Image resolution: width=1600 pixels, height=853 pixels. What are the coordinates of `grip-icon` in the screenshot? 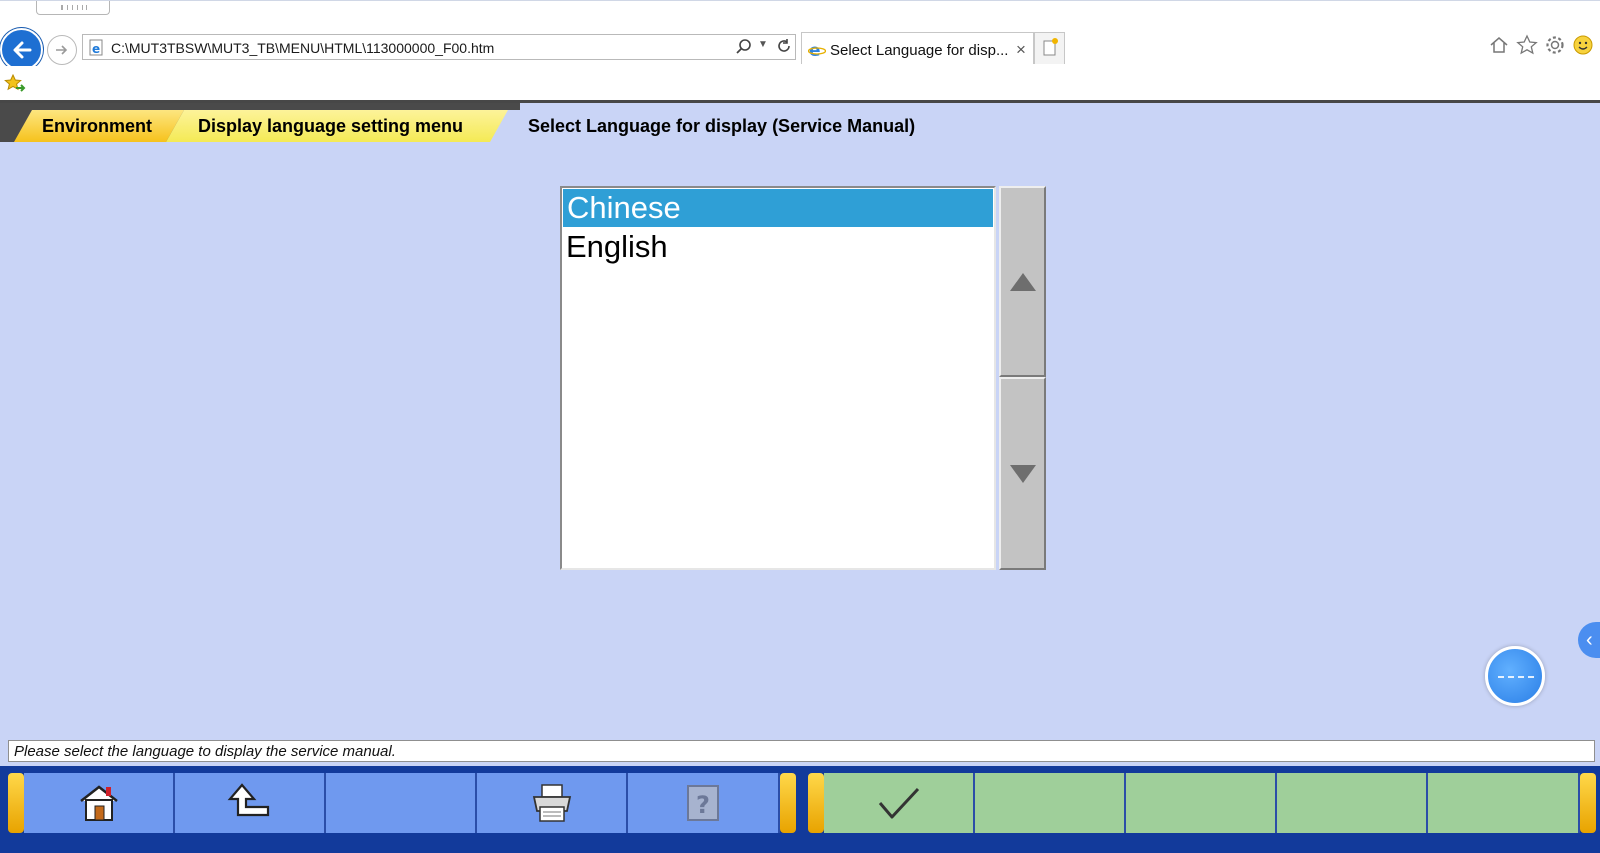 It's located at (74, 7).